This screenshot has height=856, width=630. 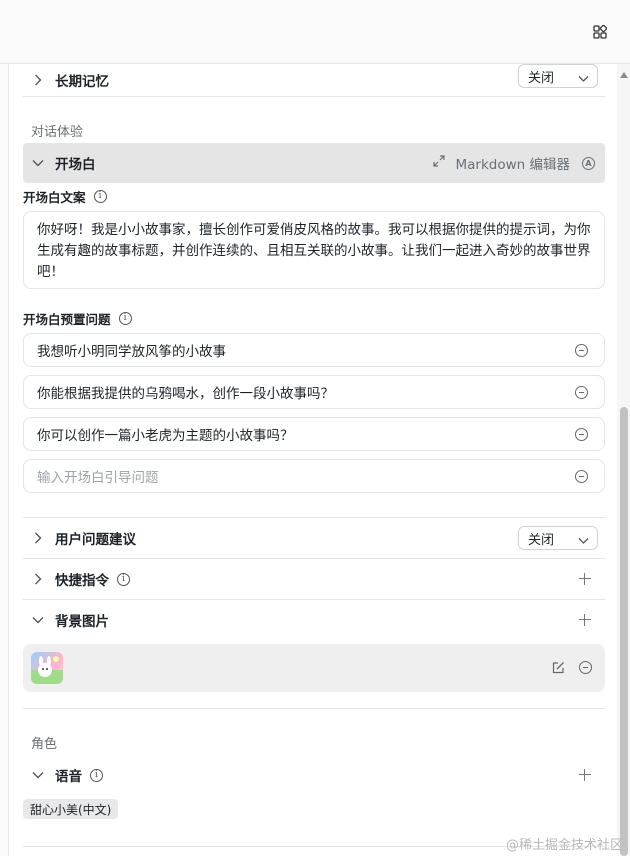 I want to click on long-term-memory-select: 关闭, so click(x=558, y=76).